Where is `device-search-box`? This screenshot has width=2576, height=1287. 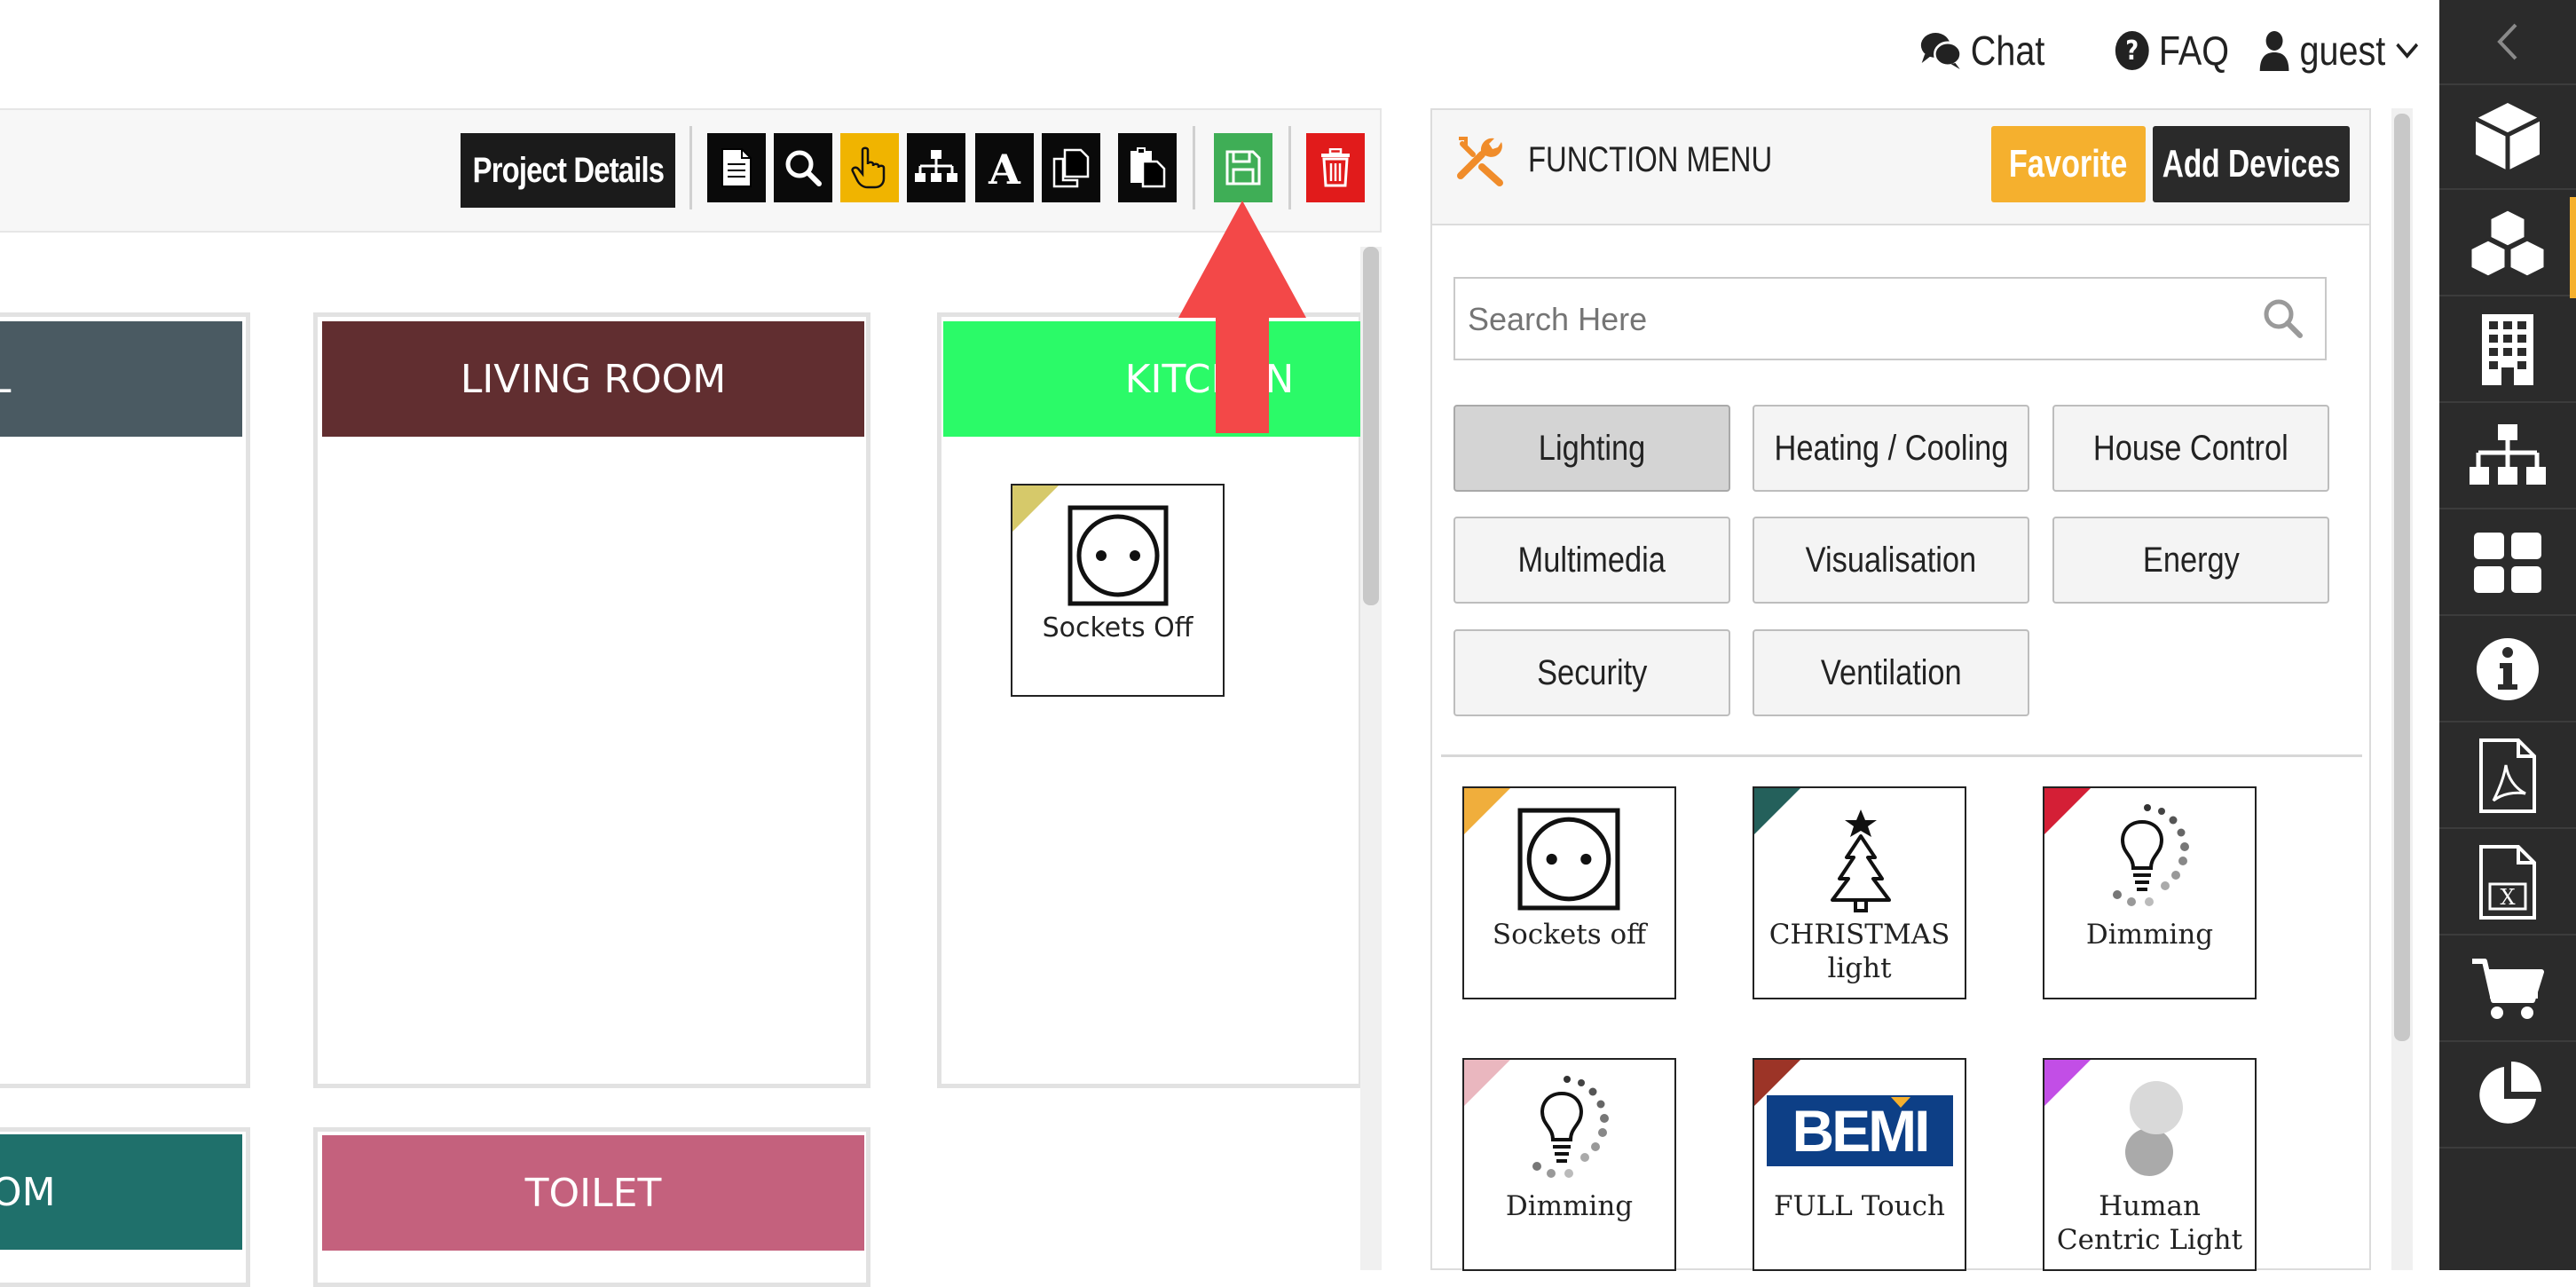
device-search-box is located at coordinates (1890, 318).